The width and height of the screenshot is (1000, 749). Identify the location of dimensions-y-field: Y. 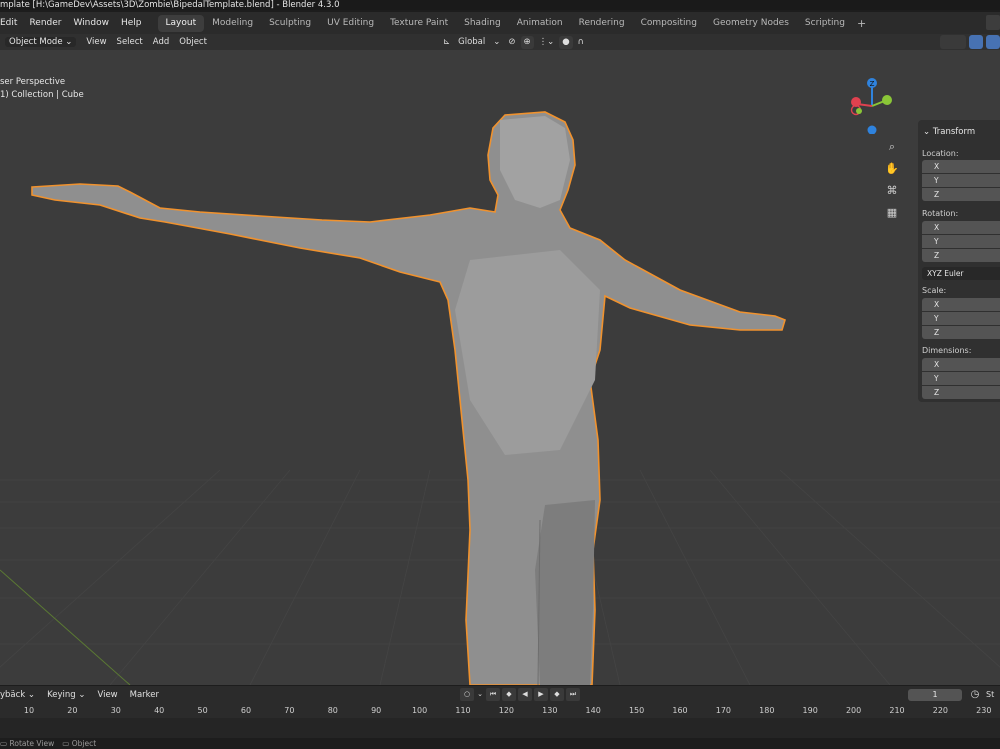
(961, 378).